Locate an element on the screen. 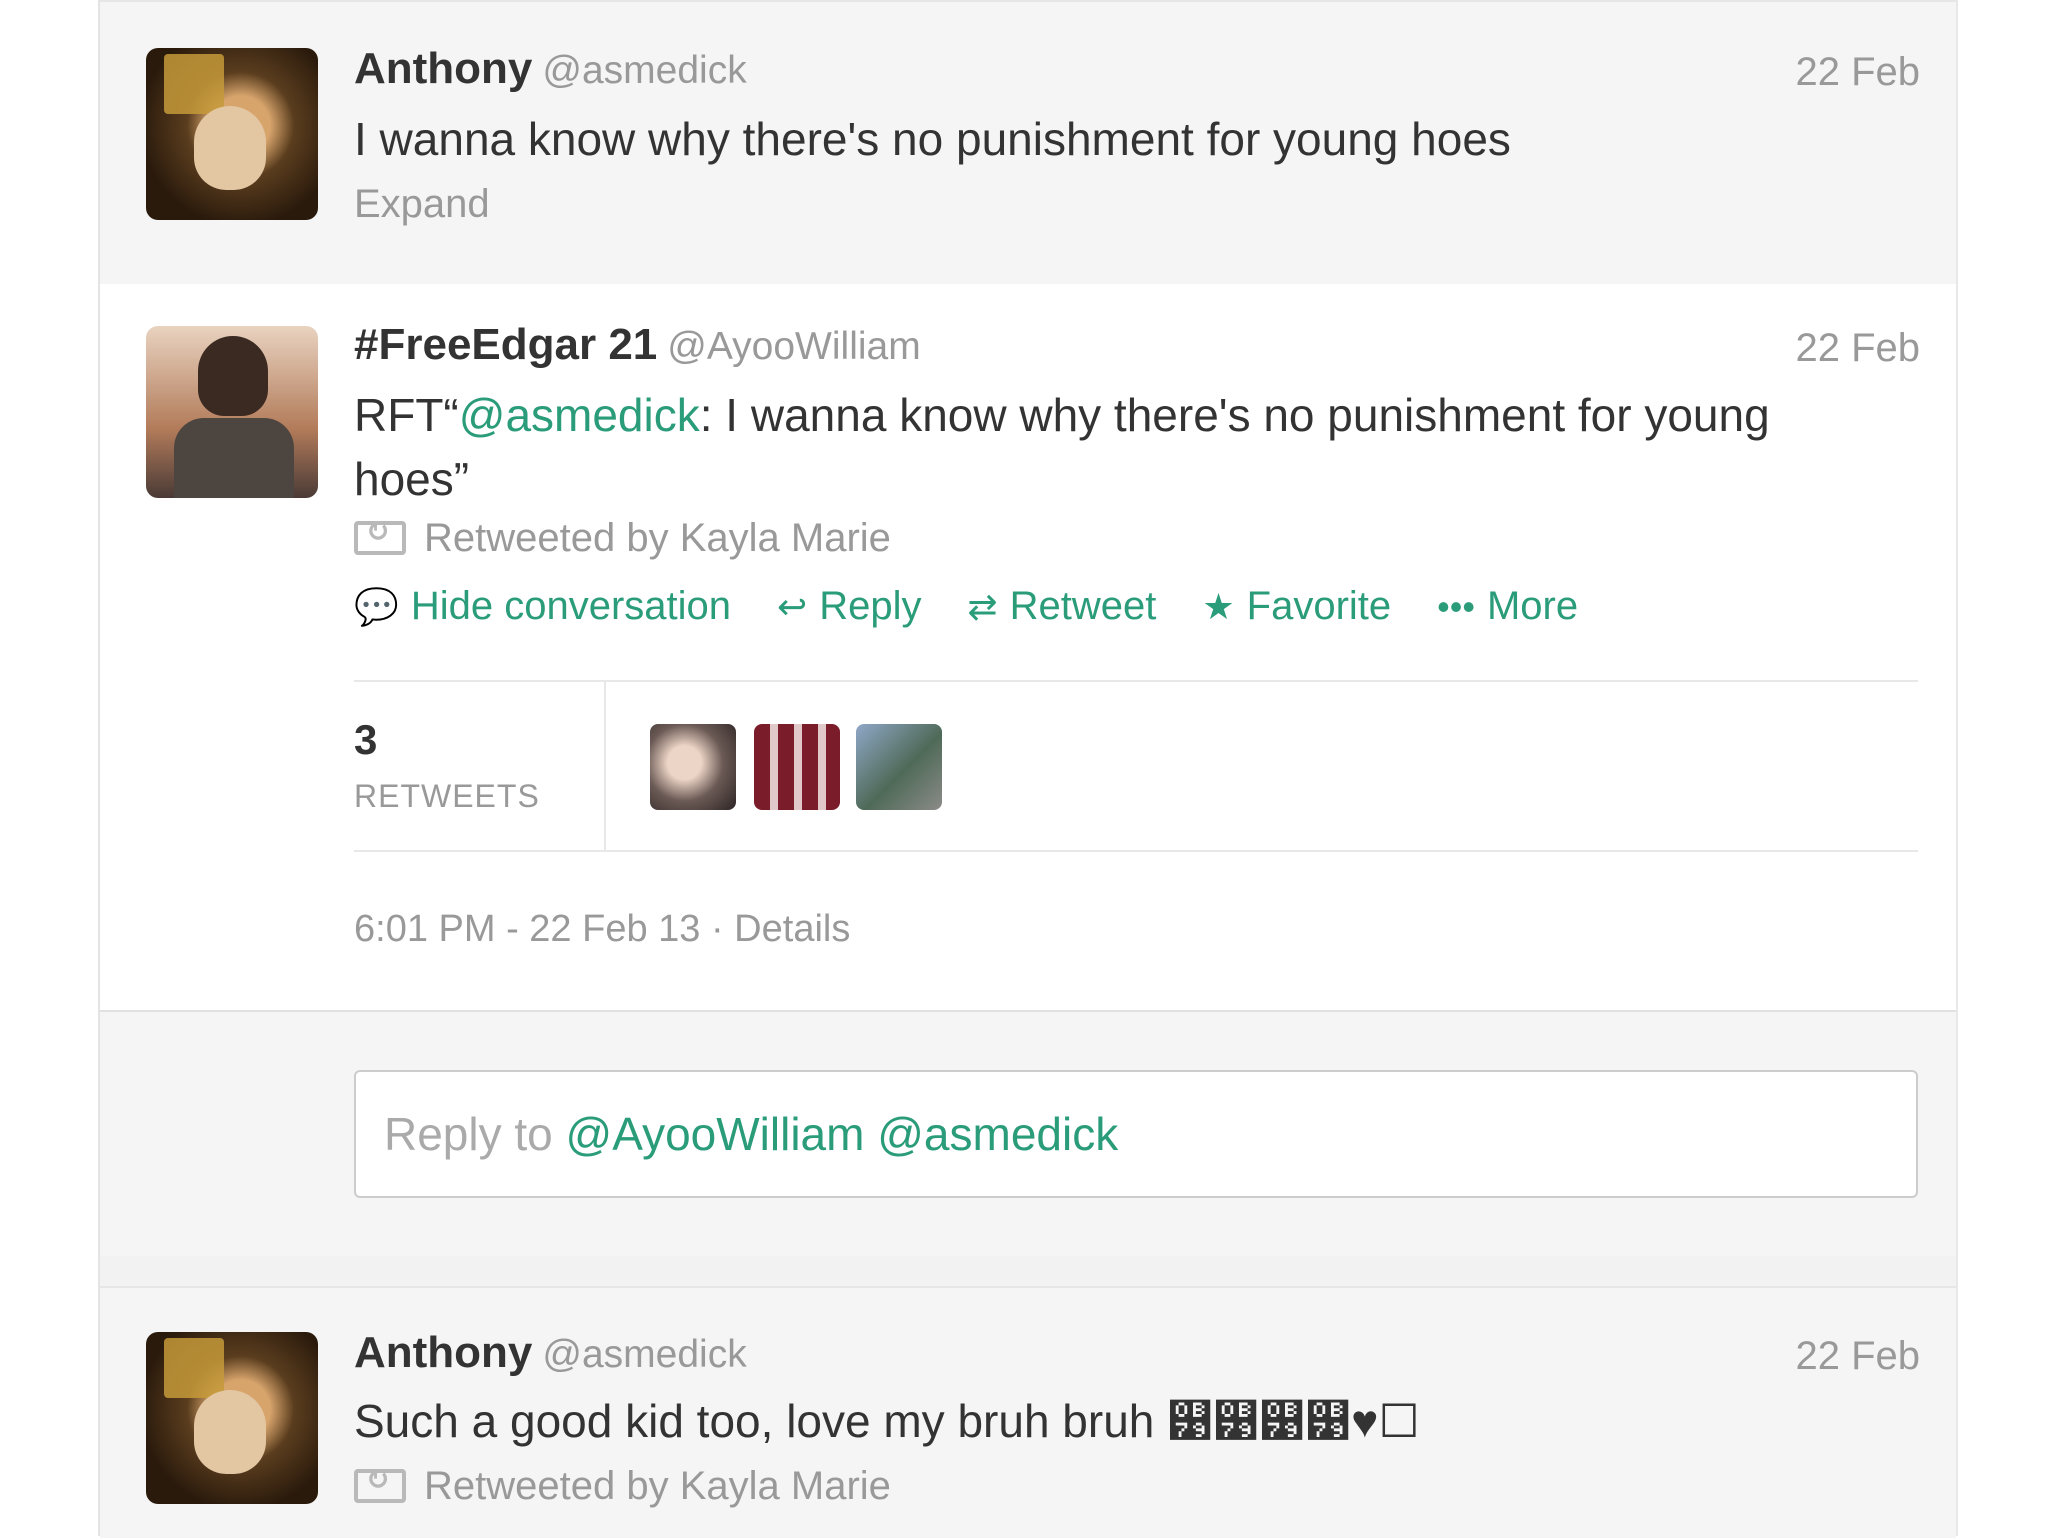  hide-conversation-button: 💬 Hide conversation is located at coordinates (542, 606).